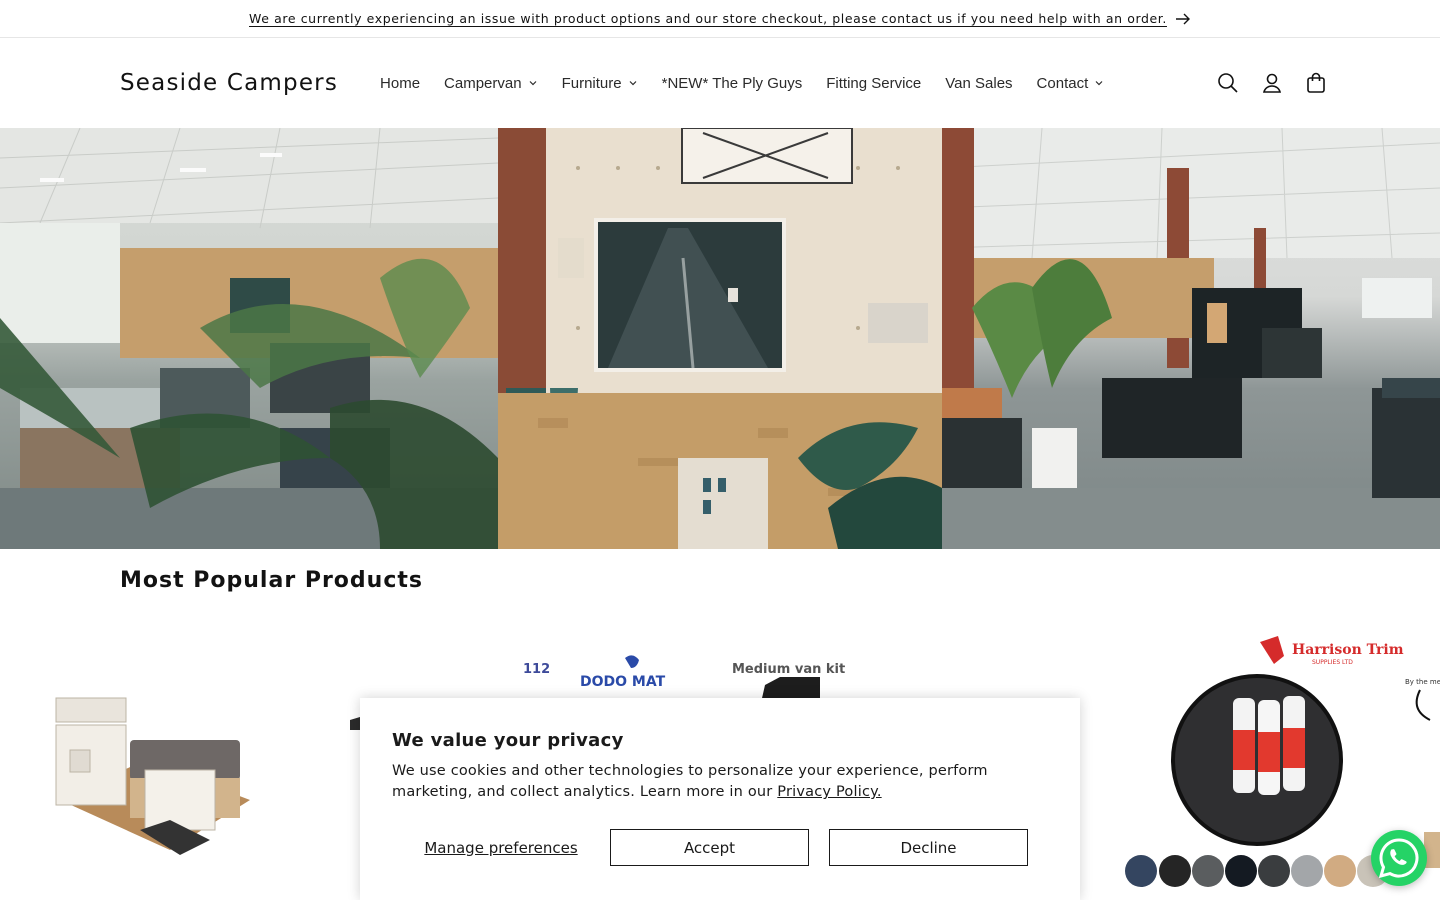 The width and height of the screenshot is (1440, 900). Describe the element at coordinates (709, 847) in the screenshot. I see `accept-button: Accept` at that location.